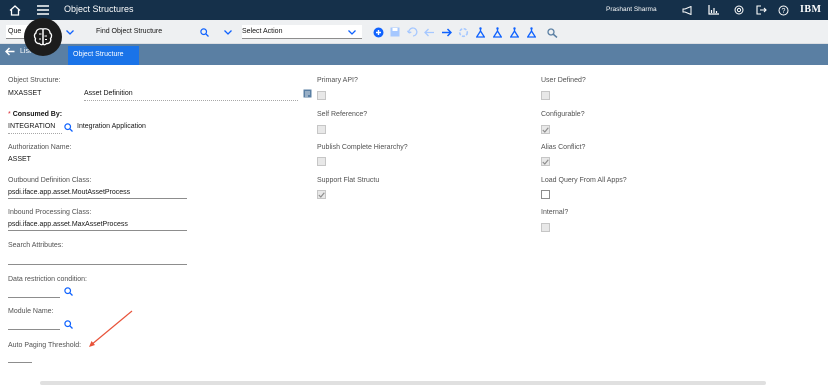 Image resolution: width=828 pixels, height=386 pixels. I want to click on internal-checkbox, so click(545, 227).